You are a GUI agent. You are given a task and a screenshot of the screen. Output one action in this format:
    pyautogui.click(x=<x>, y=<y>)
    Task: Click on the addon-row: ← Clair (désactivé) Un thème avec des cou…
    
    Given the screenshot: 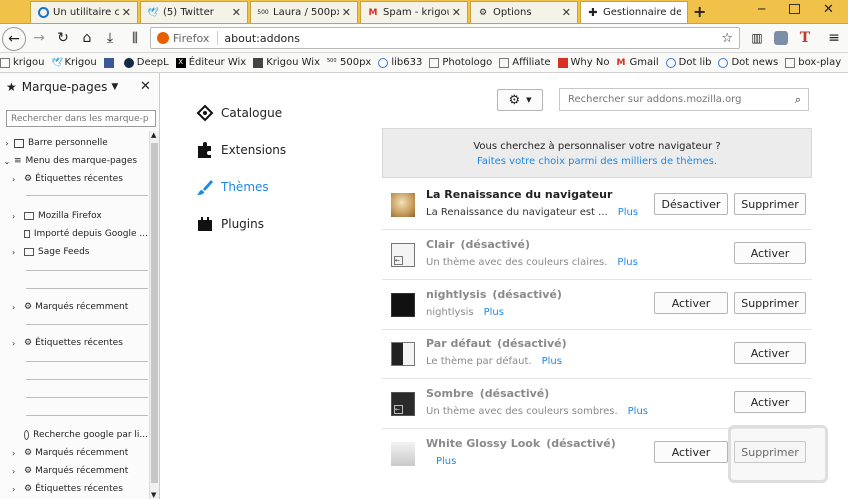 What is the action you would take?
    pyautogui.click(x=597, y=255)
    